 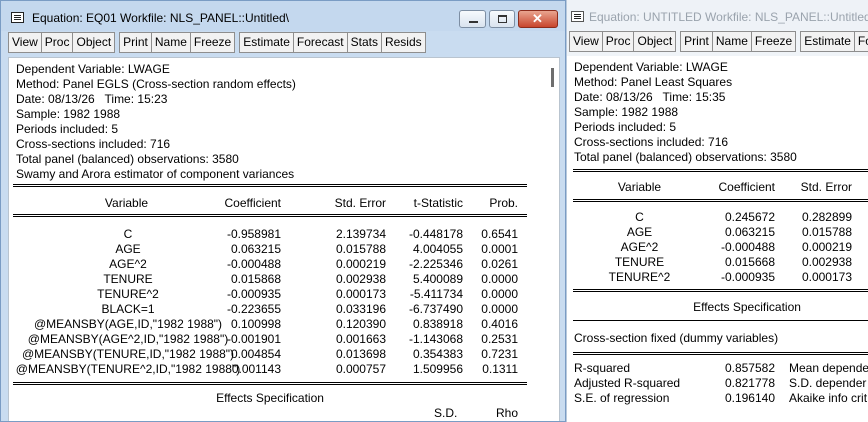 I want to click on minimize-icon, so click(x=473, y=22).